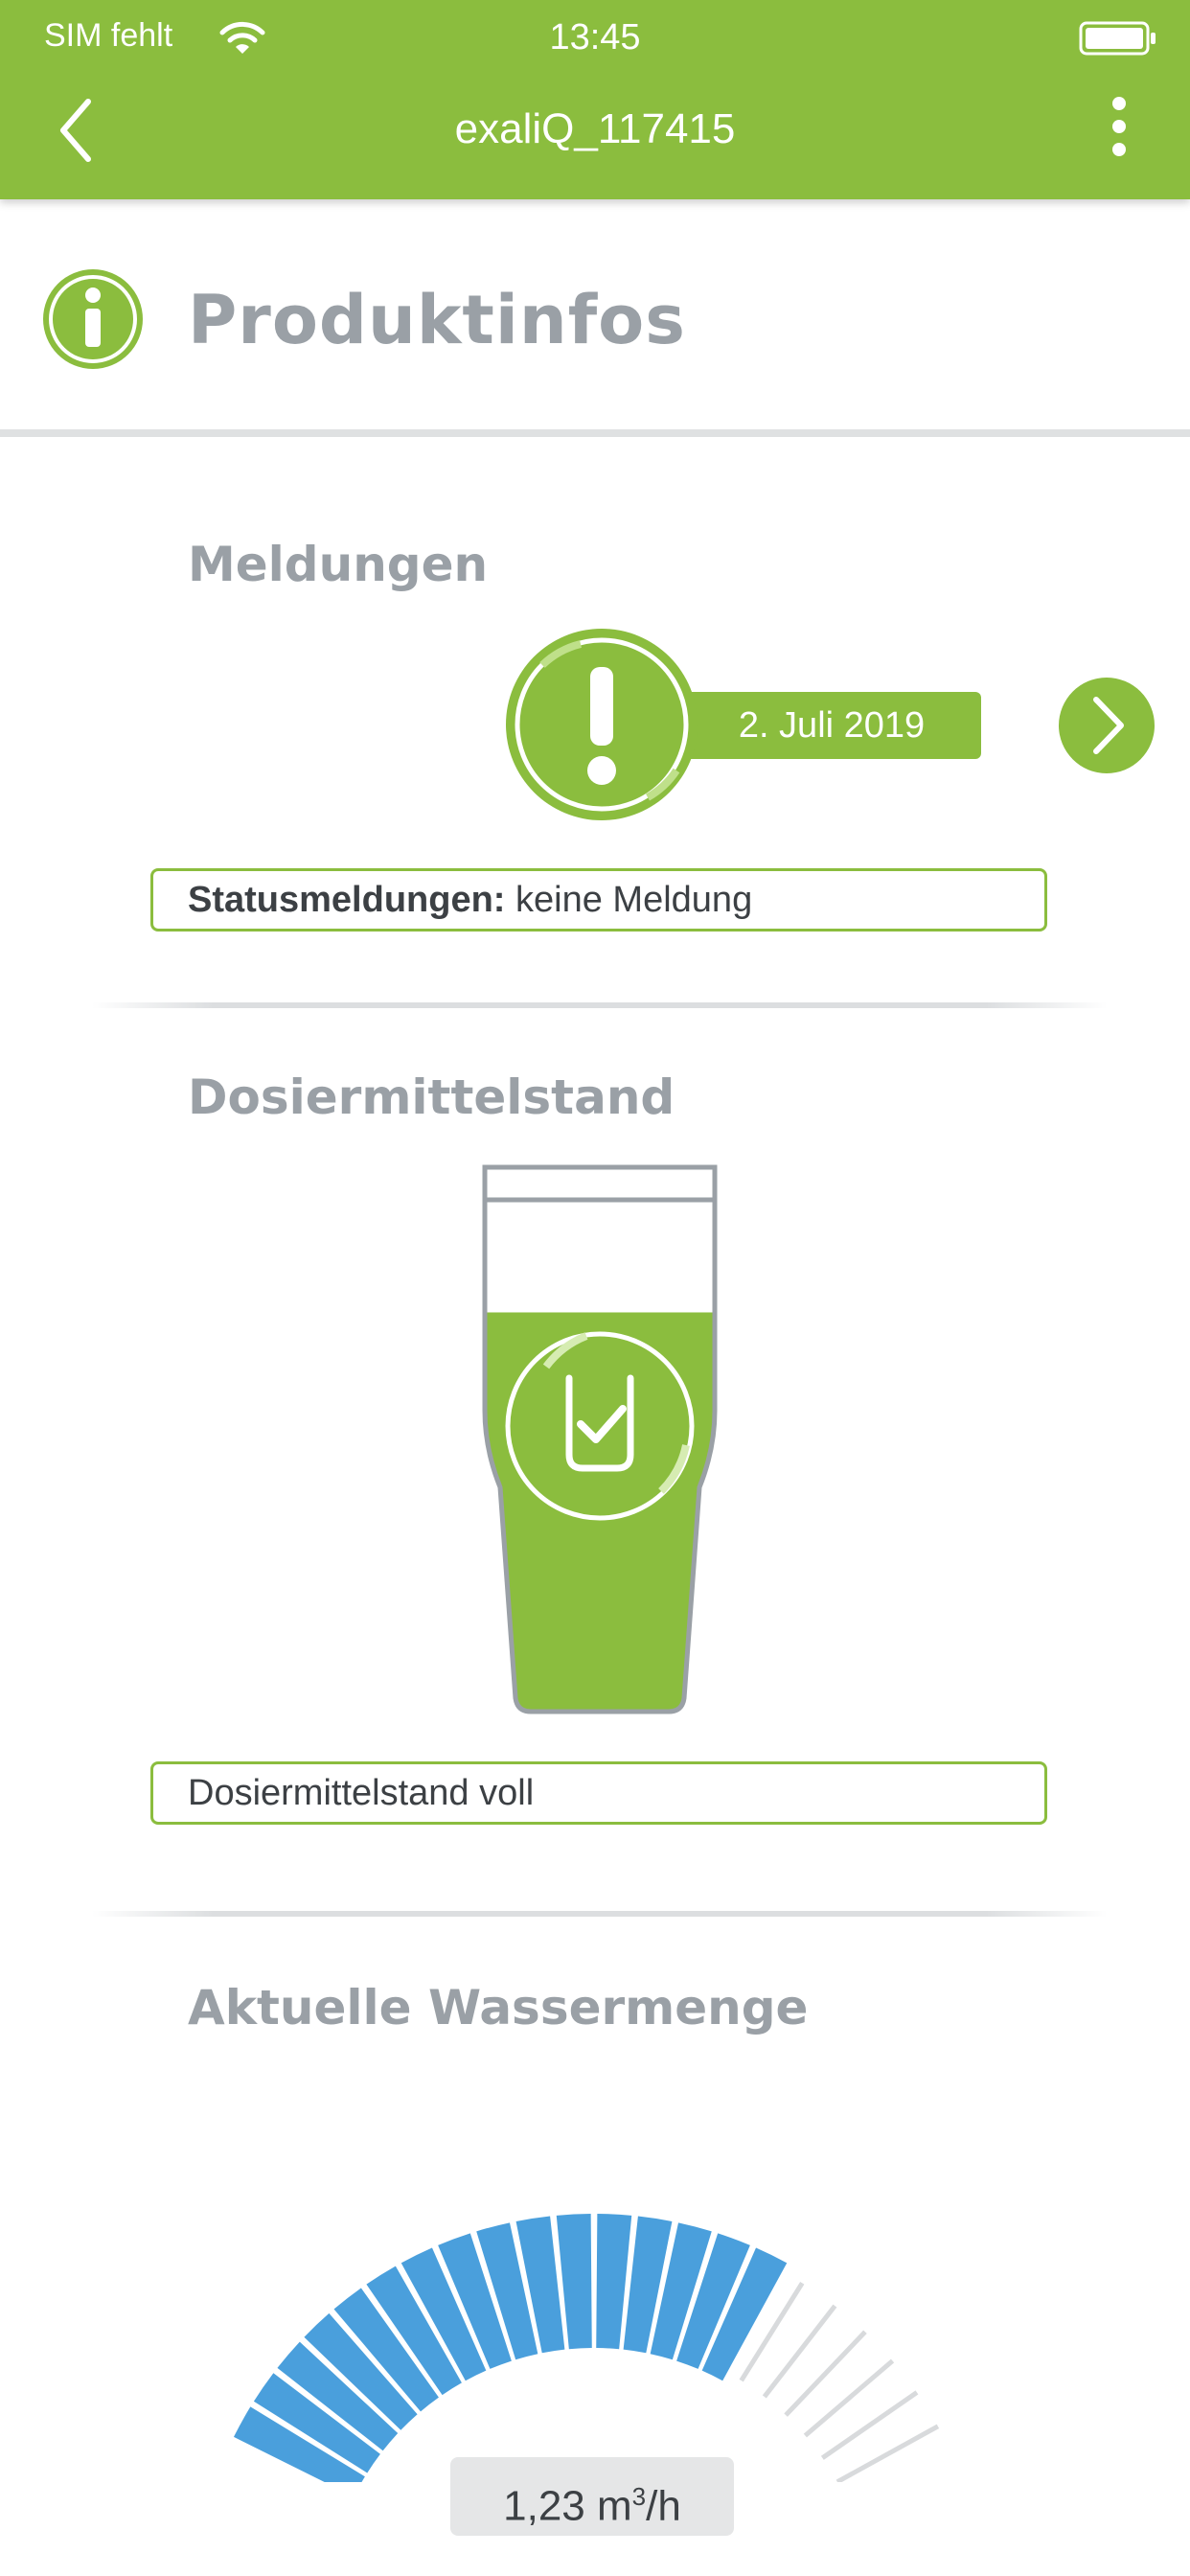 The height and width of the screenshot is (2576, 1190). I want to click on water-flow-unit: m, so click(615, 2506).